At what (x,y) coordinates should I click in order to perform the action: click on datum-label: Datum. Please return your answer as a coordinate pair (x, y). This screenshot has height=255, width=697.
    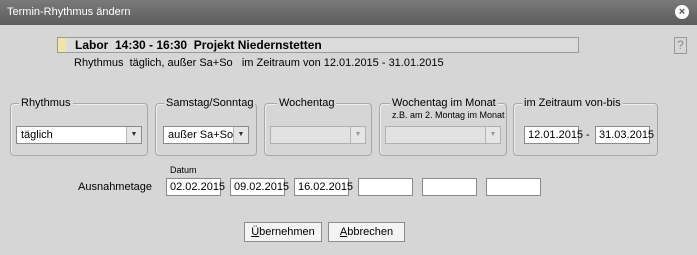
    Looking at the image, I should click on (183, 170).